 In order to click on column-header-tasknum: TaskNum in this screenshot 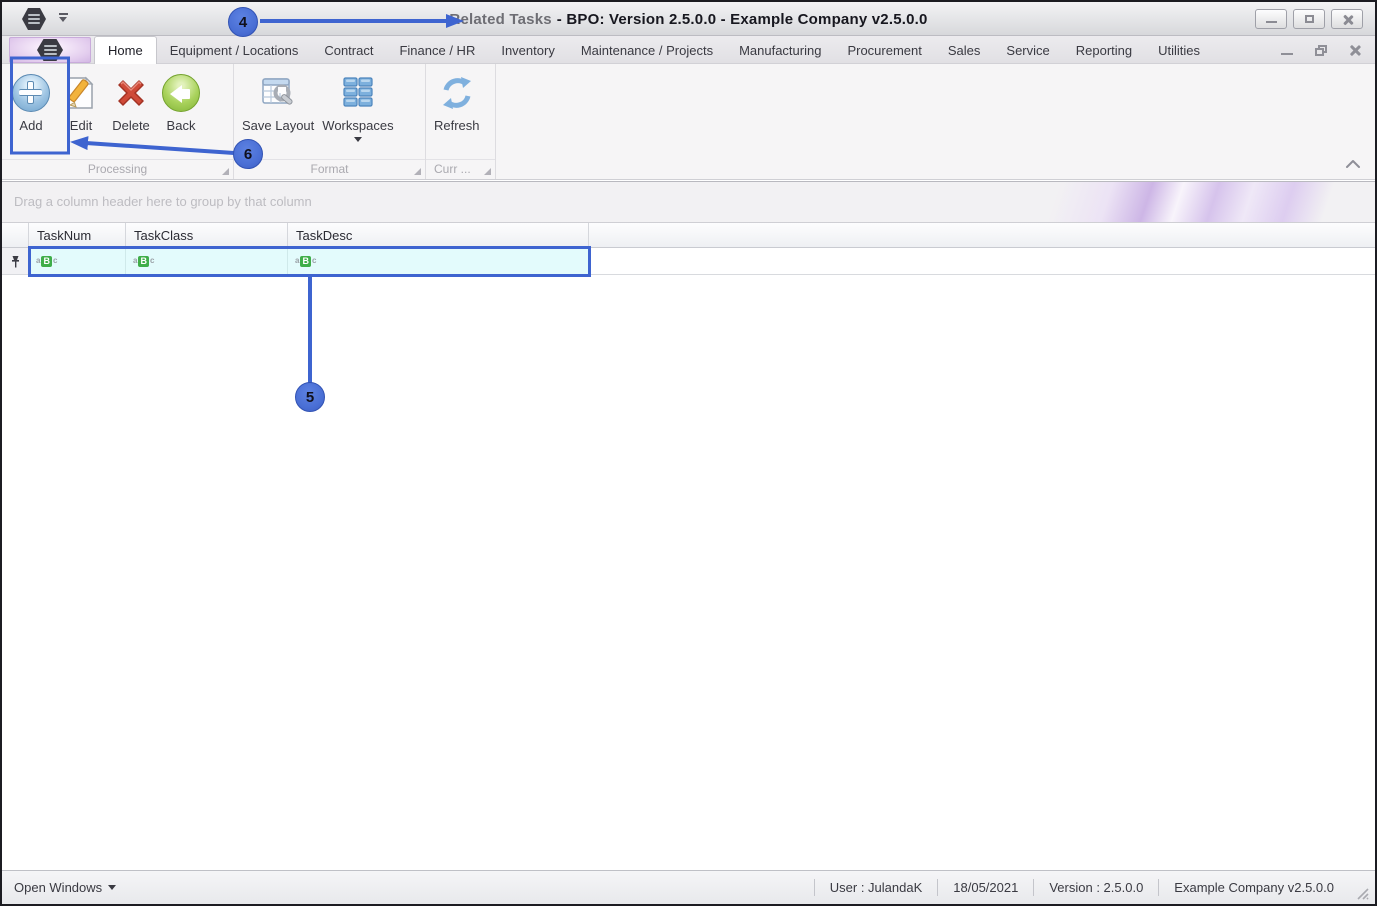, I will do `click(77, 235)`.